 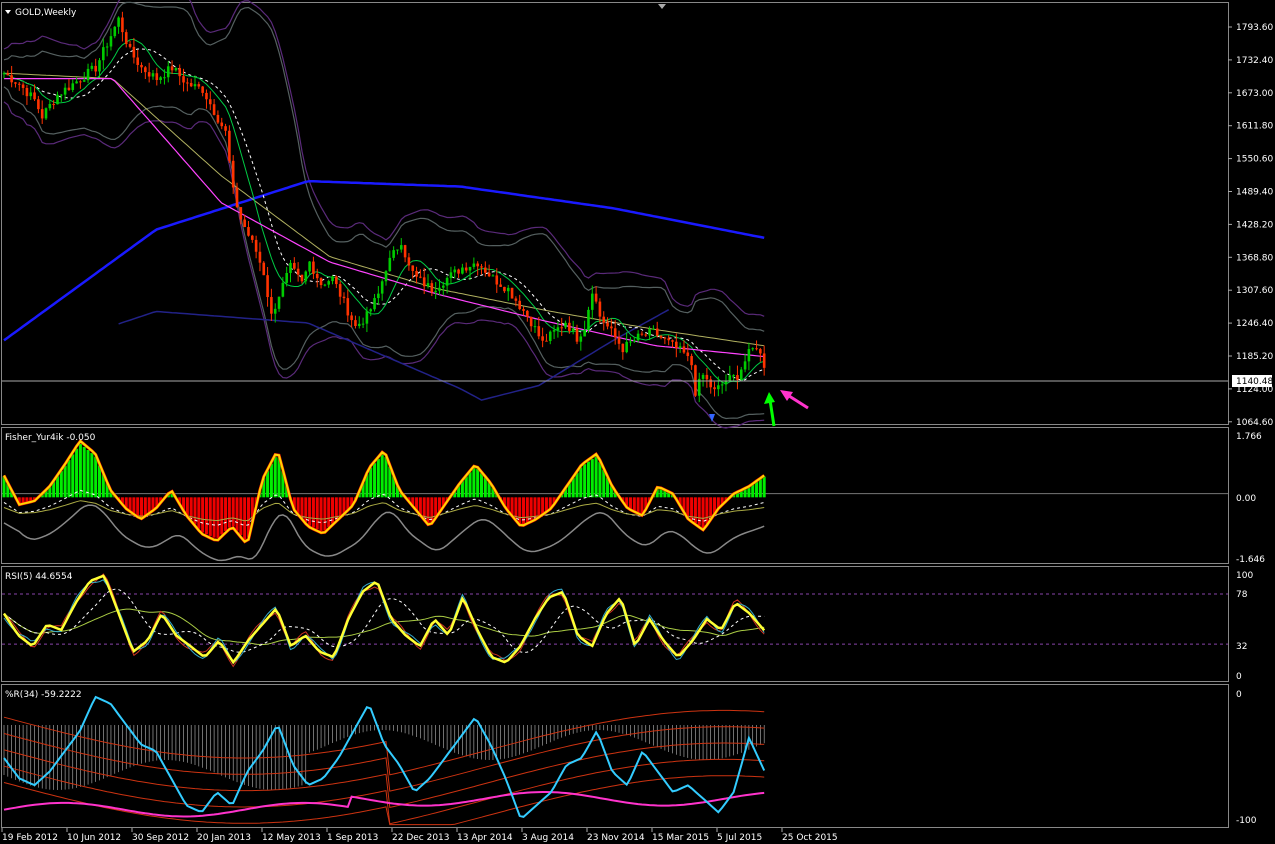 What do you see at coordinates (1244, 576) in the screenshot?
I see `y-tick-label: 100` at bounding box center [1244, 576].